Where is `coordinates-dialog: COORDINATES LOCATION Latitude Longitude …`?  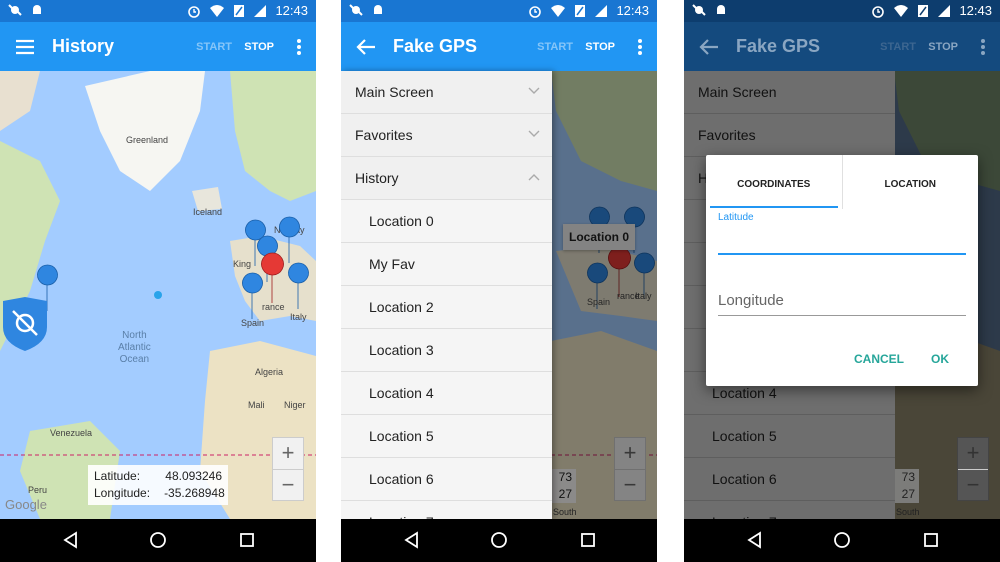 coordinates-dialog: COORDINATES LOCATION Latitude Longitude … is located at coordinates (842, 270).